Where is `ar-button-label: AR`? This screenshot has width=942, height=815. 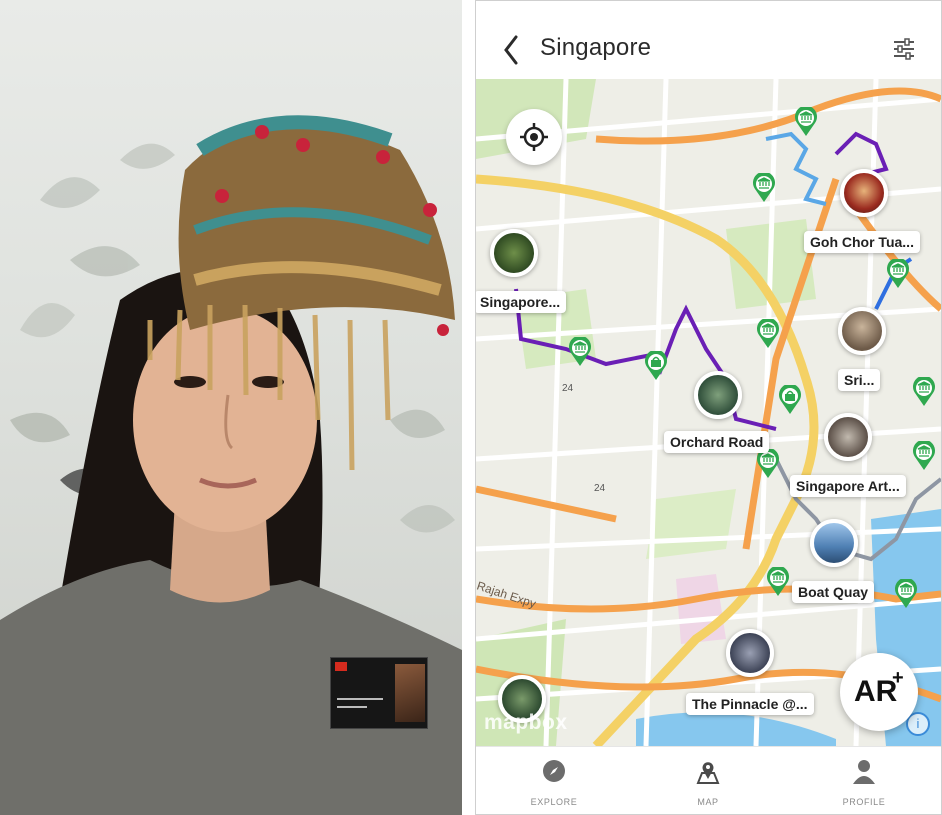 ar-button-label: AR is located at coordinates (876, 691).